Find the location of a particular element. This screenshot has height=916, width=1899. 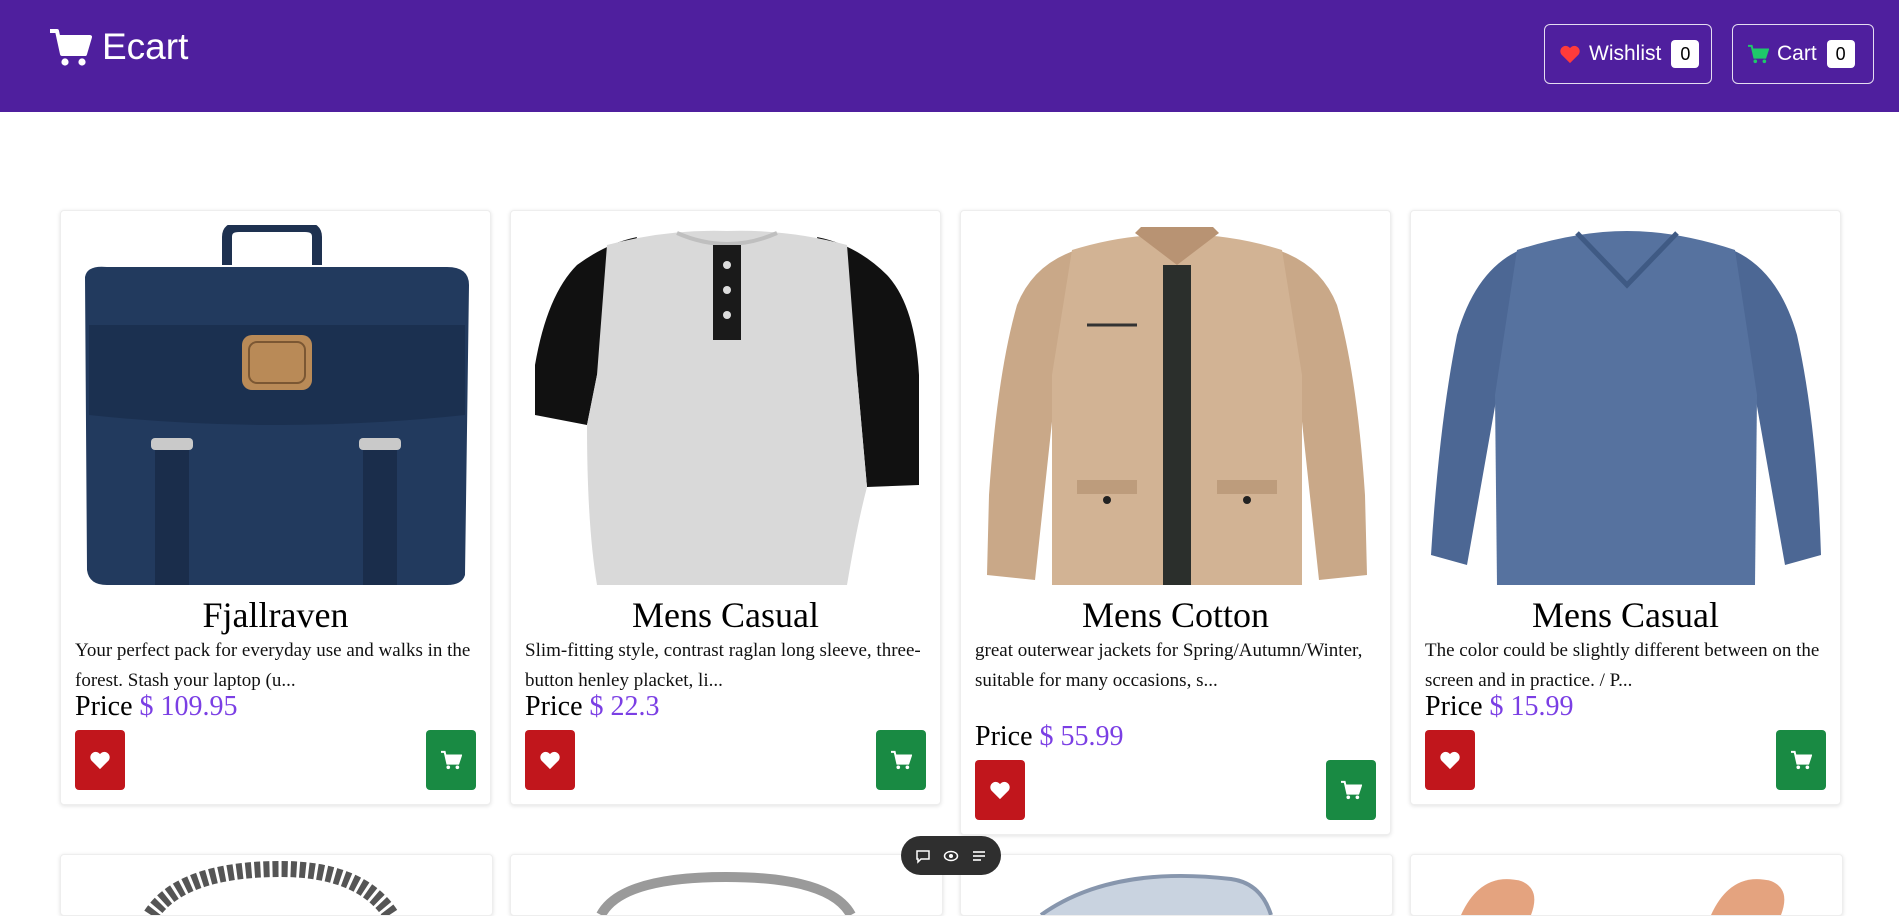

floating-toolbar is located at coordinates (951, 855).